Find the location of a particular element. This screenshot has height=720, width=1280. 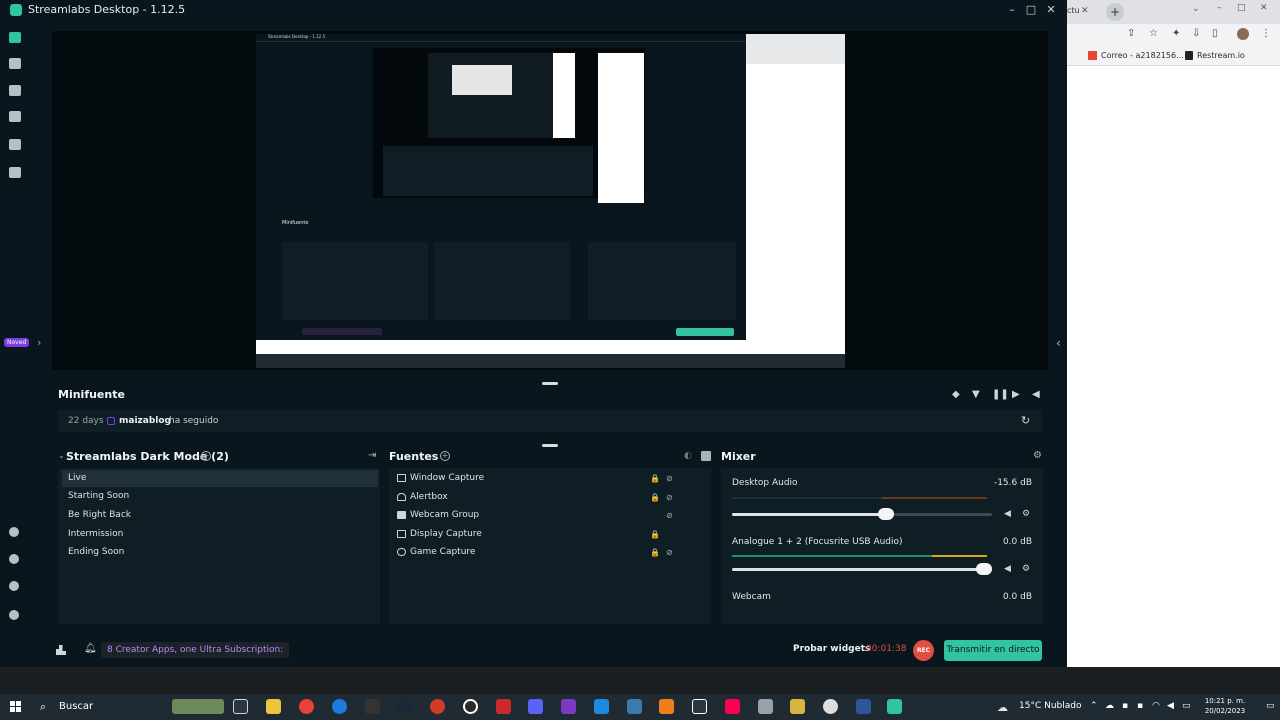

new-tab-icon: + is located at coordinates (1115, 12).